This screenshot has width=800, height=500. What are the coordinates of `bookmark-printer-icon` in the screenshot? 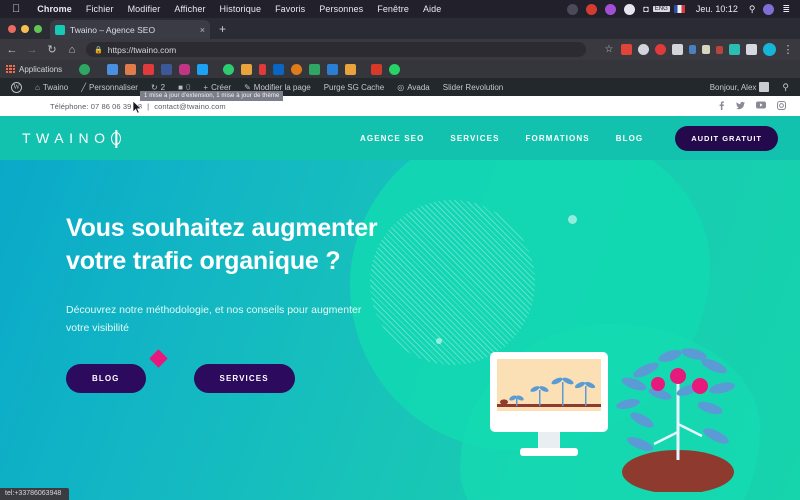 It's located at (131, 69).